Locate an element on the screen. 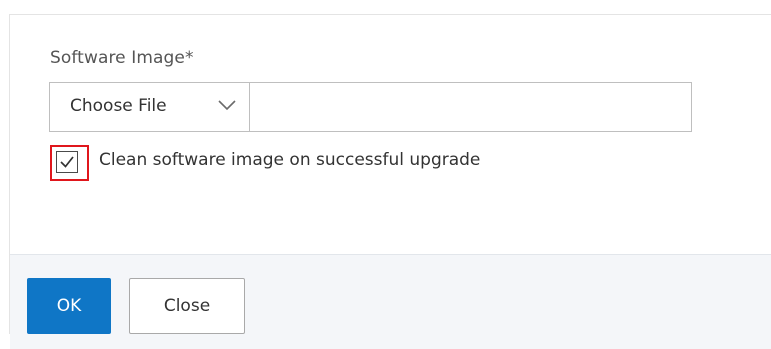 This screenshot has width=771, height=349. clean-image-checkbox is located at coordinates (67, 162).